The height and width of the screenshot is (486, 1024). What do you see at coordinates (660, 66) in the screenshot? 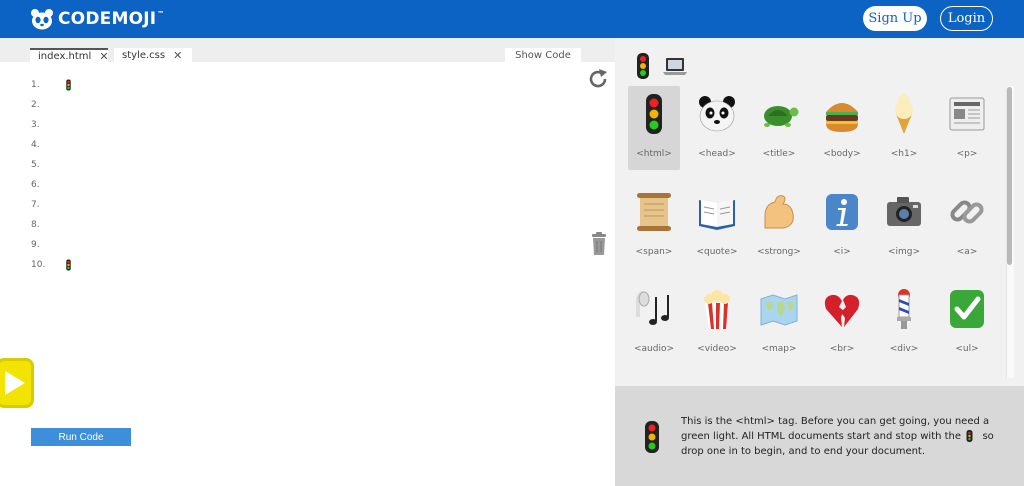
I see `category-tabs` at bounding box center [660, 66].